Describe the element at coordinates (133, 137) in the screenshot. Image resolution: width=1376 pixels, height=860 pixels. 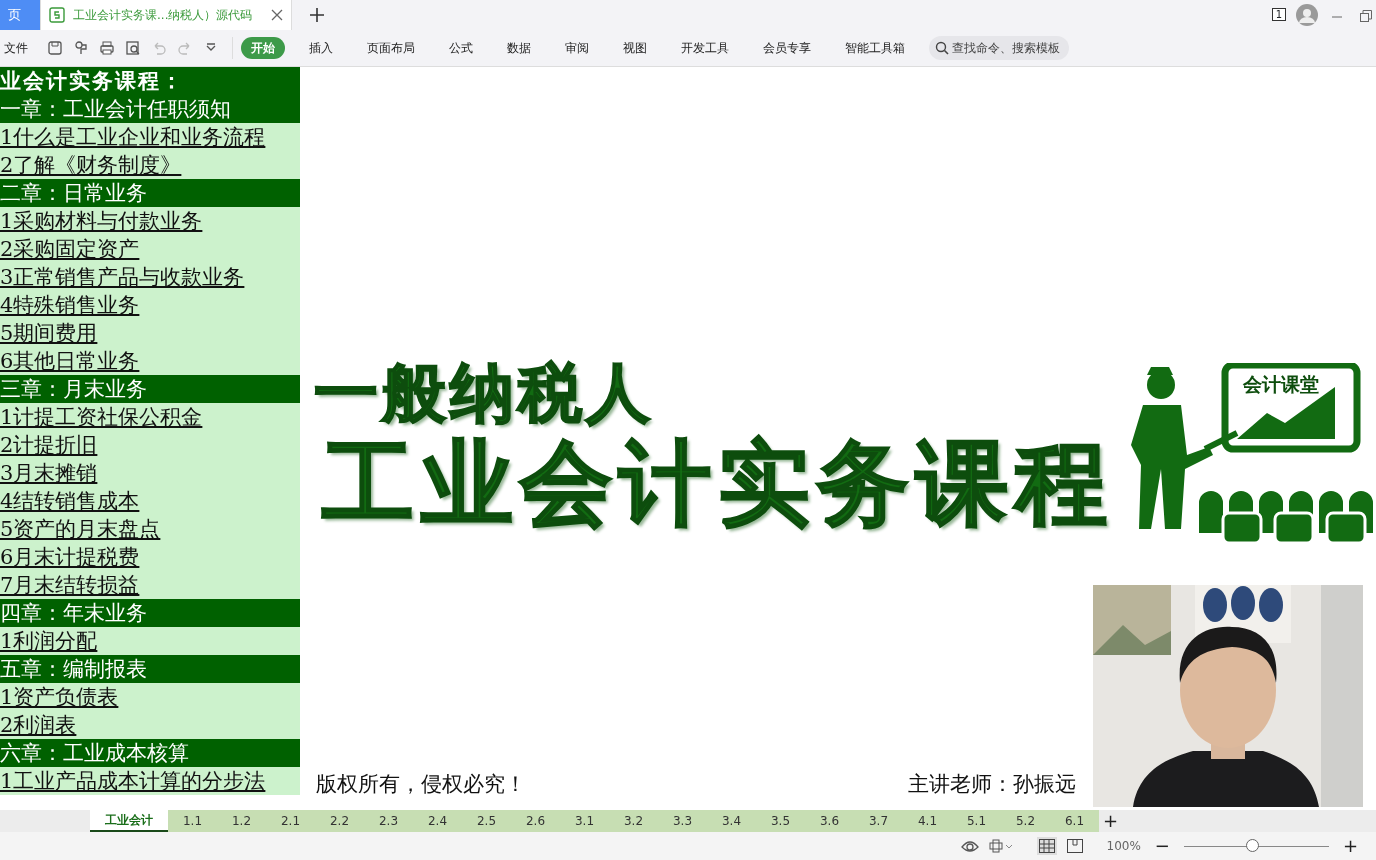
I see `lesson-link: 1什么是工业企业和业务流程` at that location.